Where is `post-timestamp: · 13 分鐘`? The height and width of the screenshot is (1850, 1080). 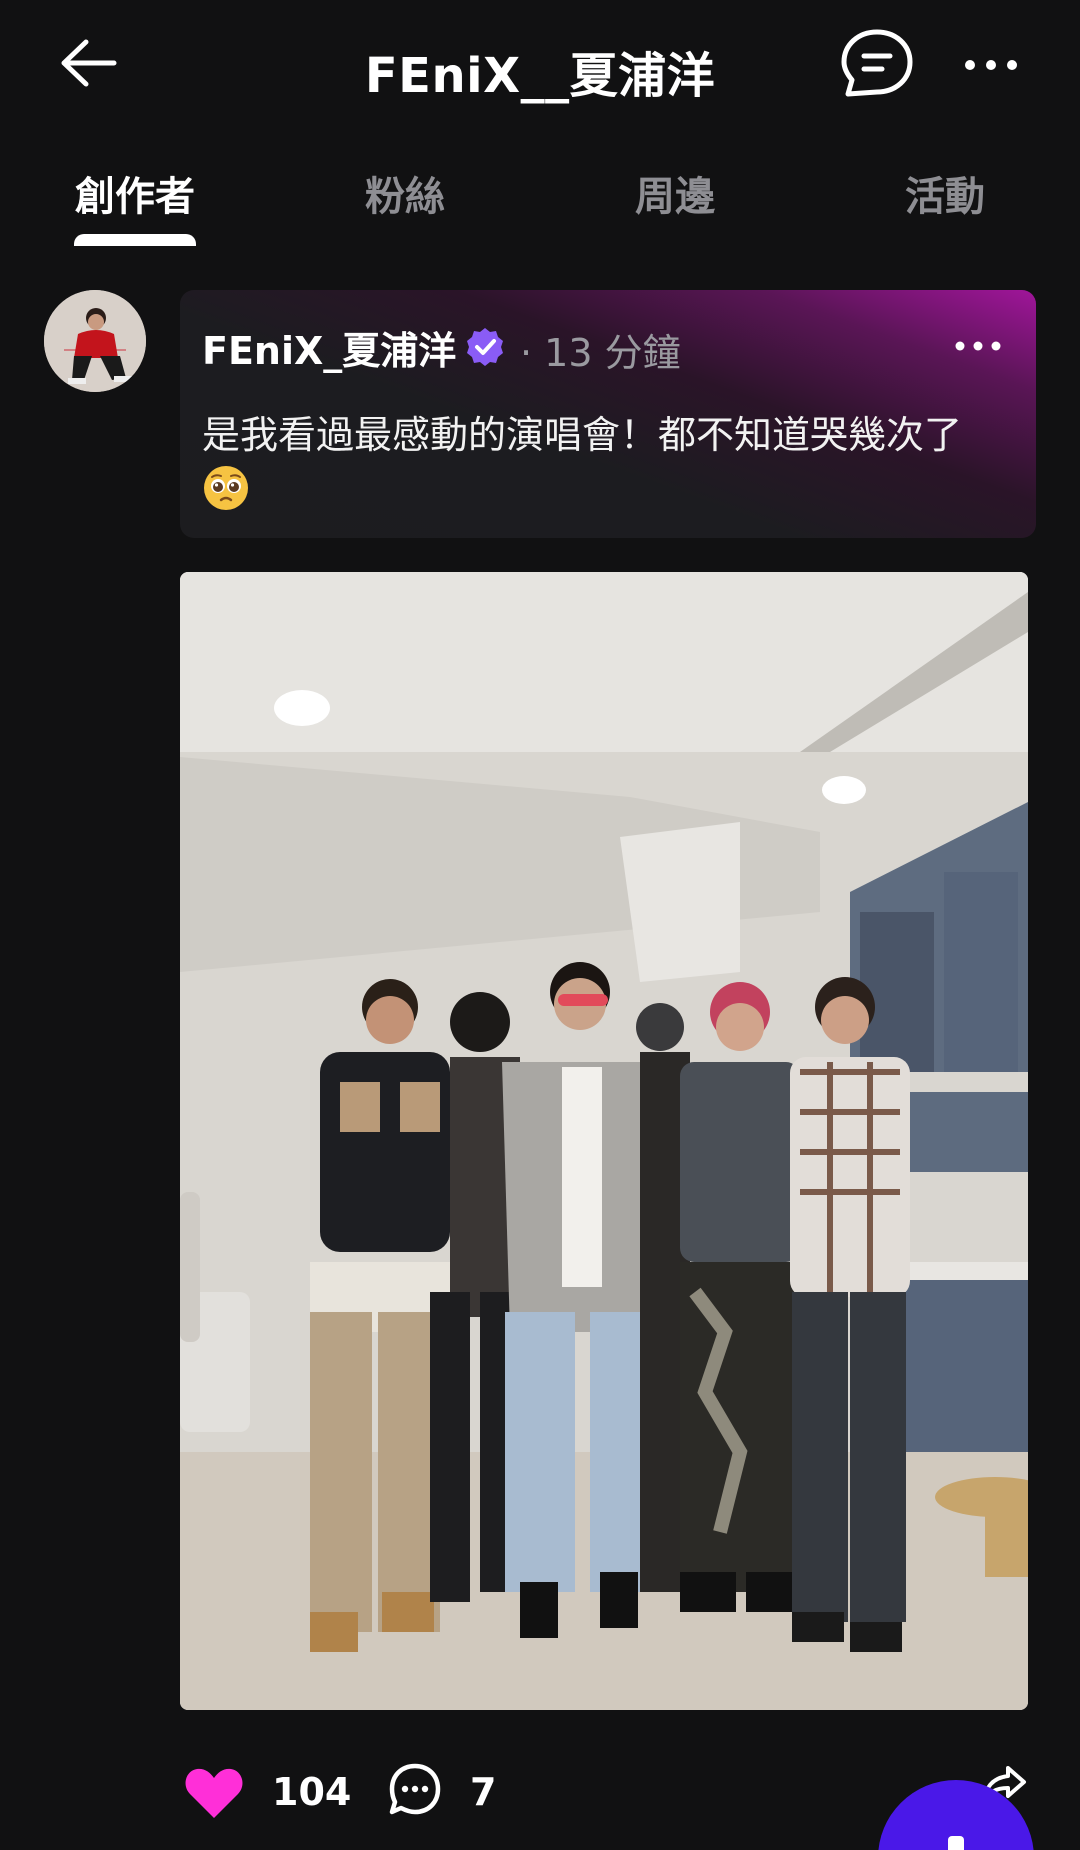
post-timestamp: · 13 分鐘 is located at coordinates (600, 353).